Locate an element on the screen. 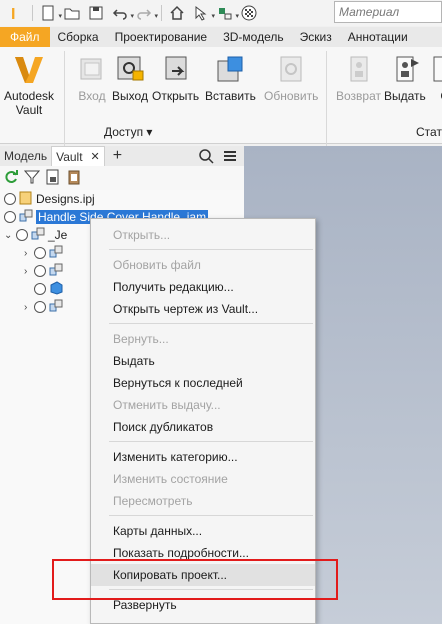 Image resolution: width=442 pixels, height=624 pixels. menu-item: Вернуться к последней is located at coordinates (203, 383).